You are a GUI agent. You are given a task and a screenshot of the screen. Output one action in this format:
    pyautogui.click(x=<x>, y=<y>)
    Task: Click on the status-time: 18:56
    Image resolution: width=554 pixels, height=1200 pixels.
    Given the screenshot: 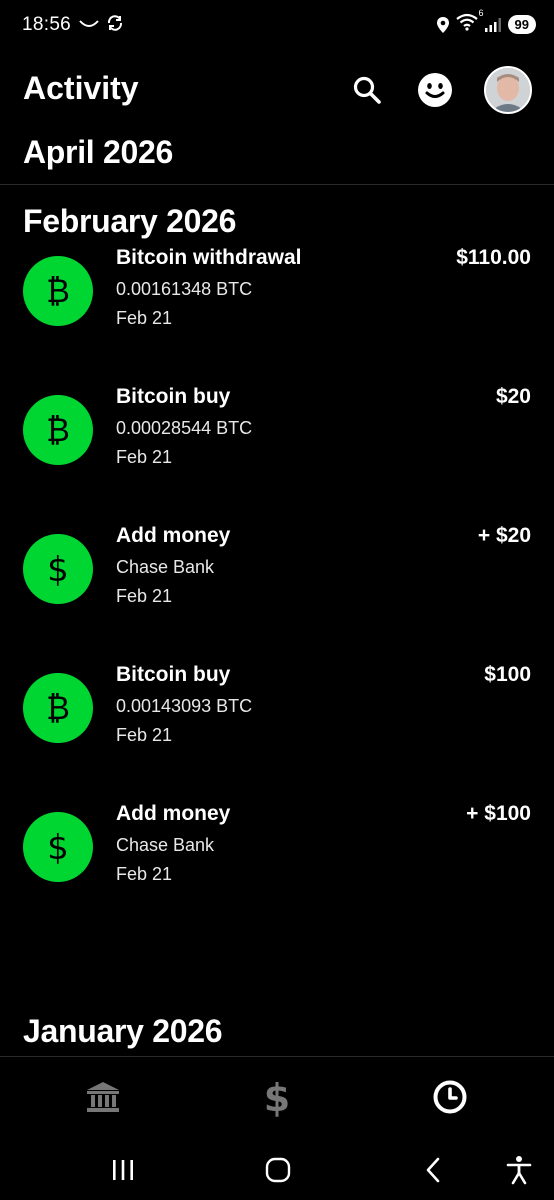 What is the action you would take?
    pyautogui.click(x=47, y=24)
    